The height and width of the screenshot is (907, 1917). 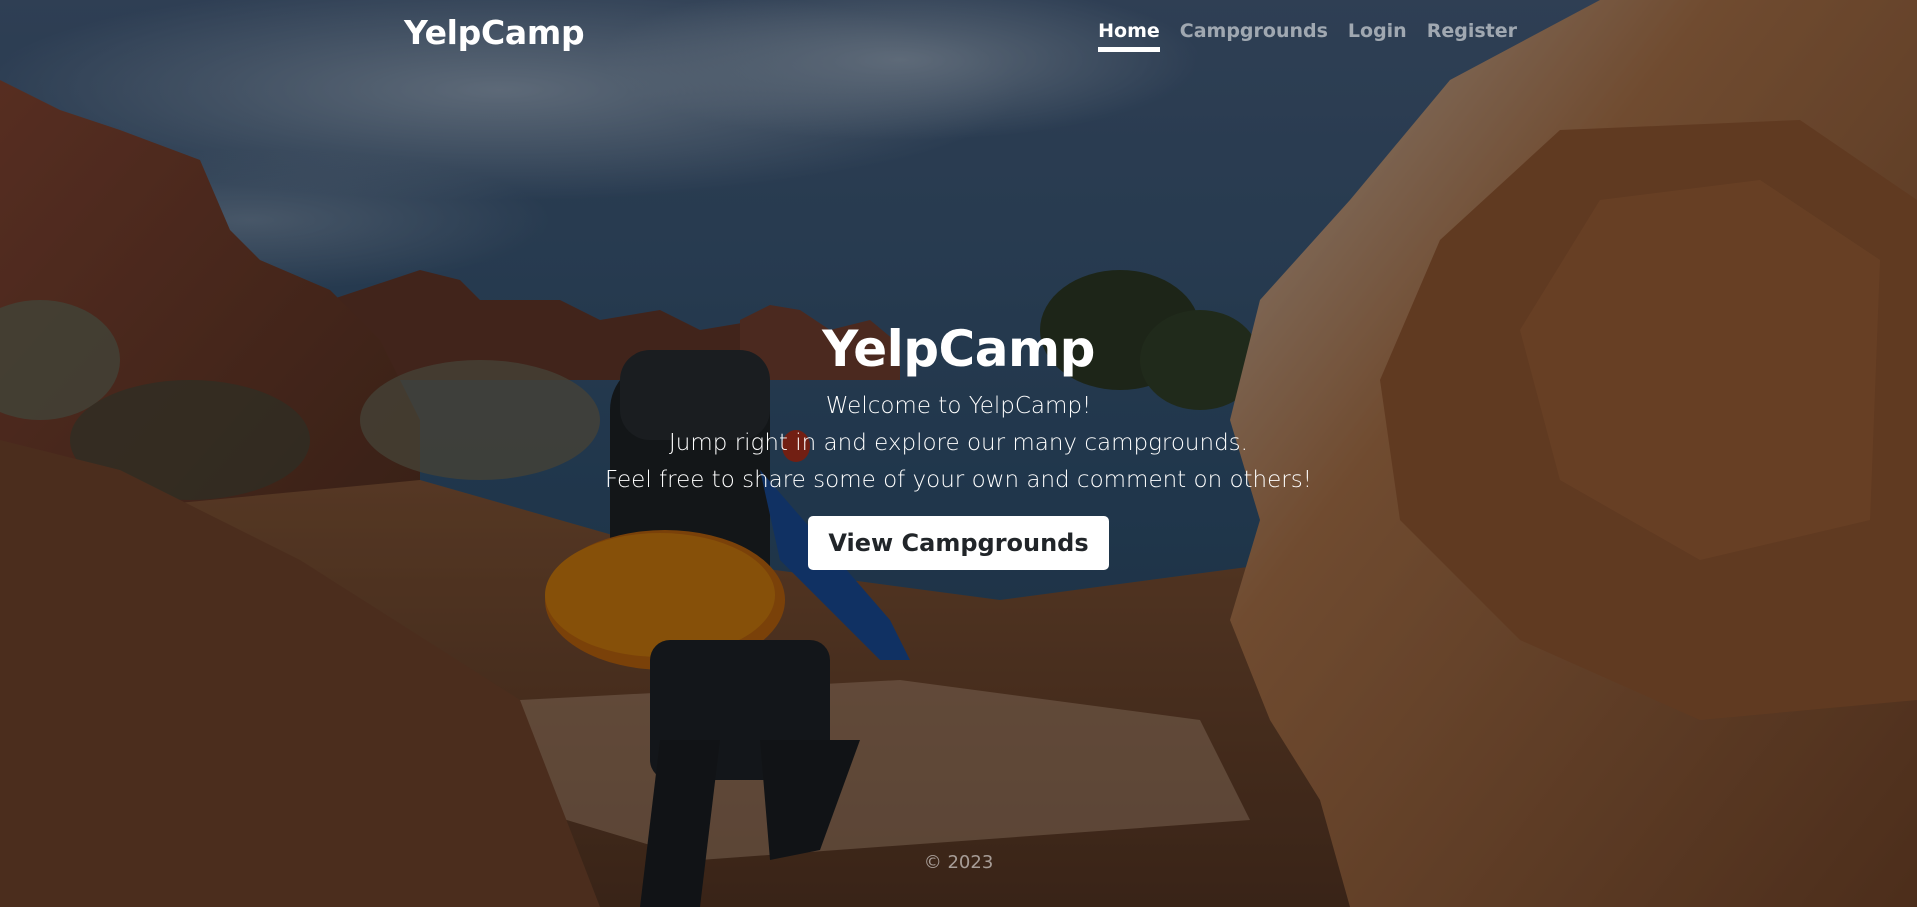 I want to click on hero-welcome-text: Welcome to YelpCamp!, so click(x=958, y=406).